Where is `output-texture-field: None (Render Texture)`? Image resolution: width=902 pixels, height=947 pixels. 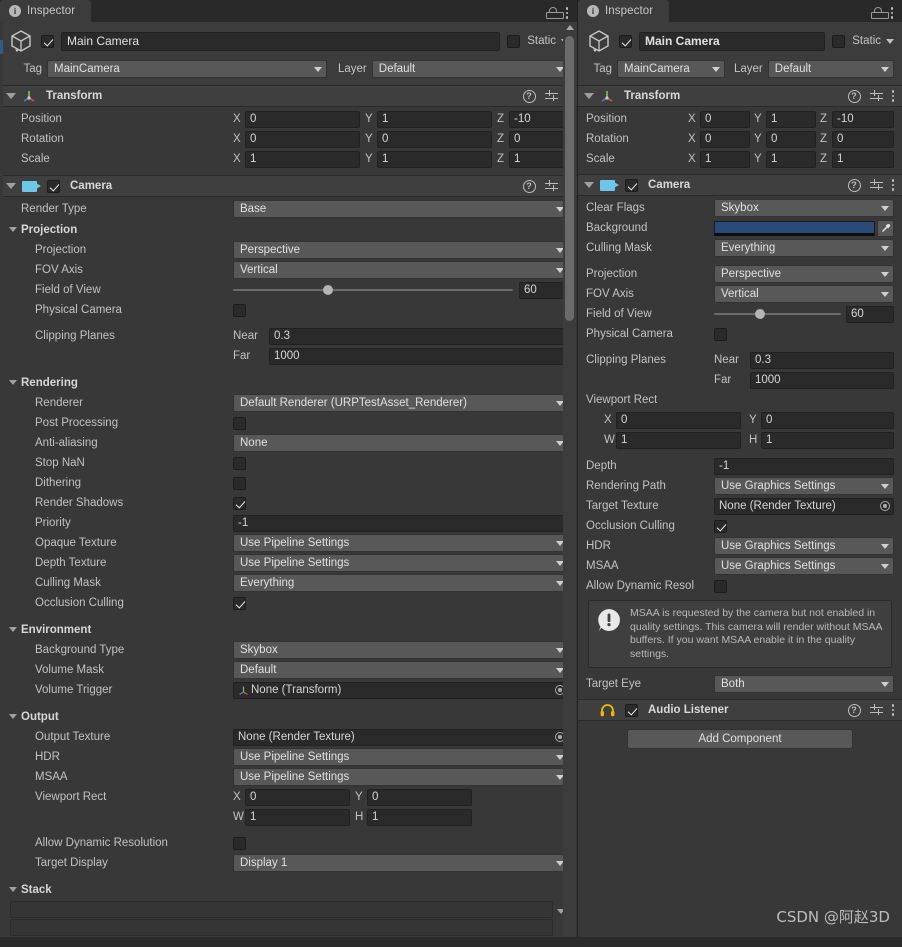
output-texture-field: None (Render Texture) is located at coordinates (401, 737).